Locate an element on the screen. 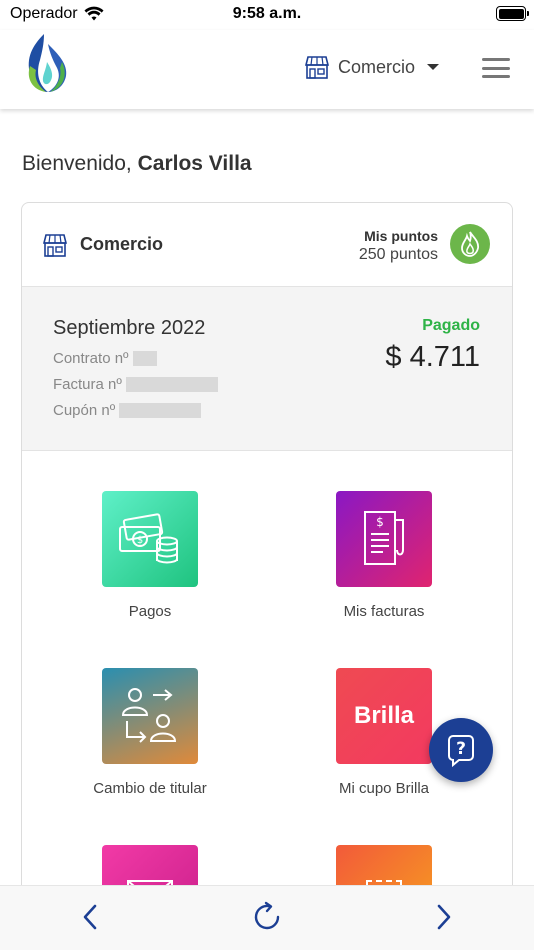  points-badge is located at coordinates (470, 244).